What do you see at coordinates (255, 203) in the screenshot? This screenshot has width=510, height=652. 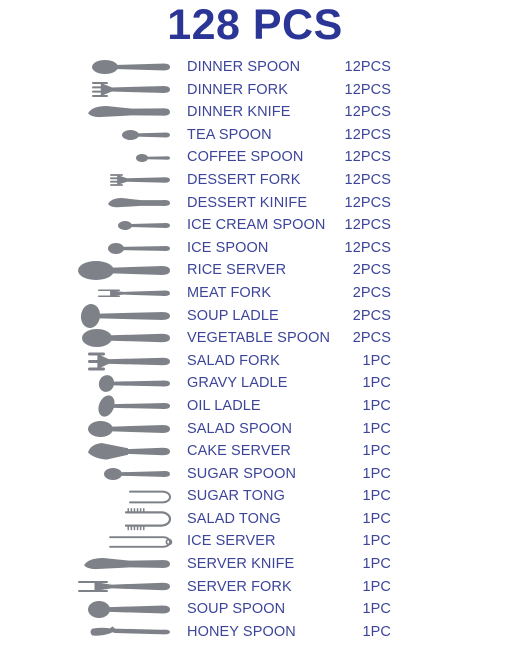 I see `list-item: DESSERT KINIFE 12PCS` at bounding box center [255, 203].